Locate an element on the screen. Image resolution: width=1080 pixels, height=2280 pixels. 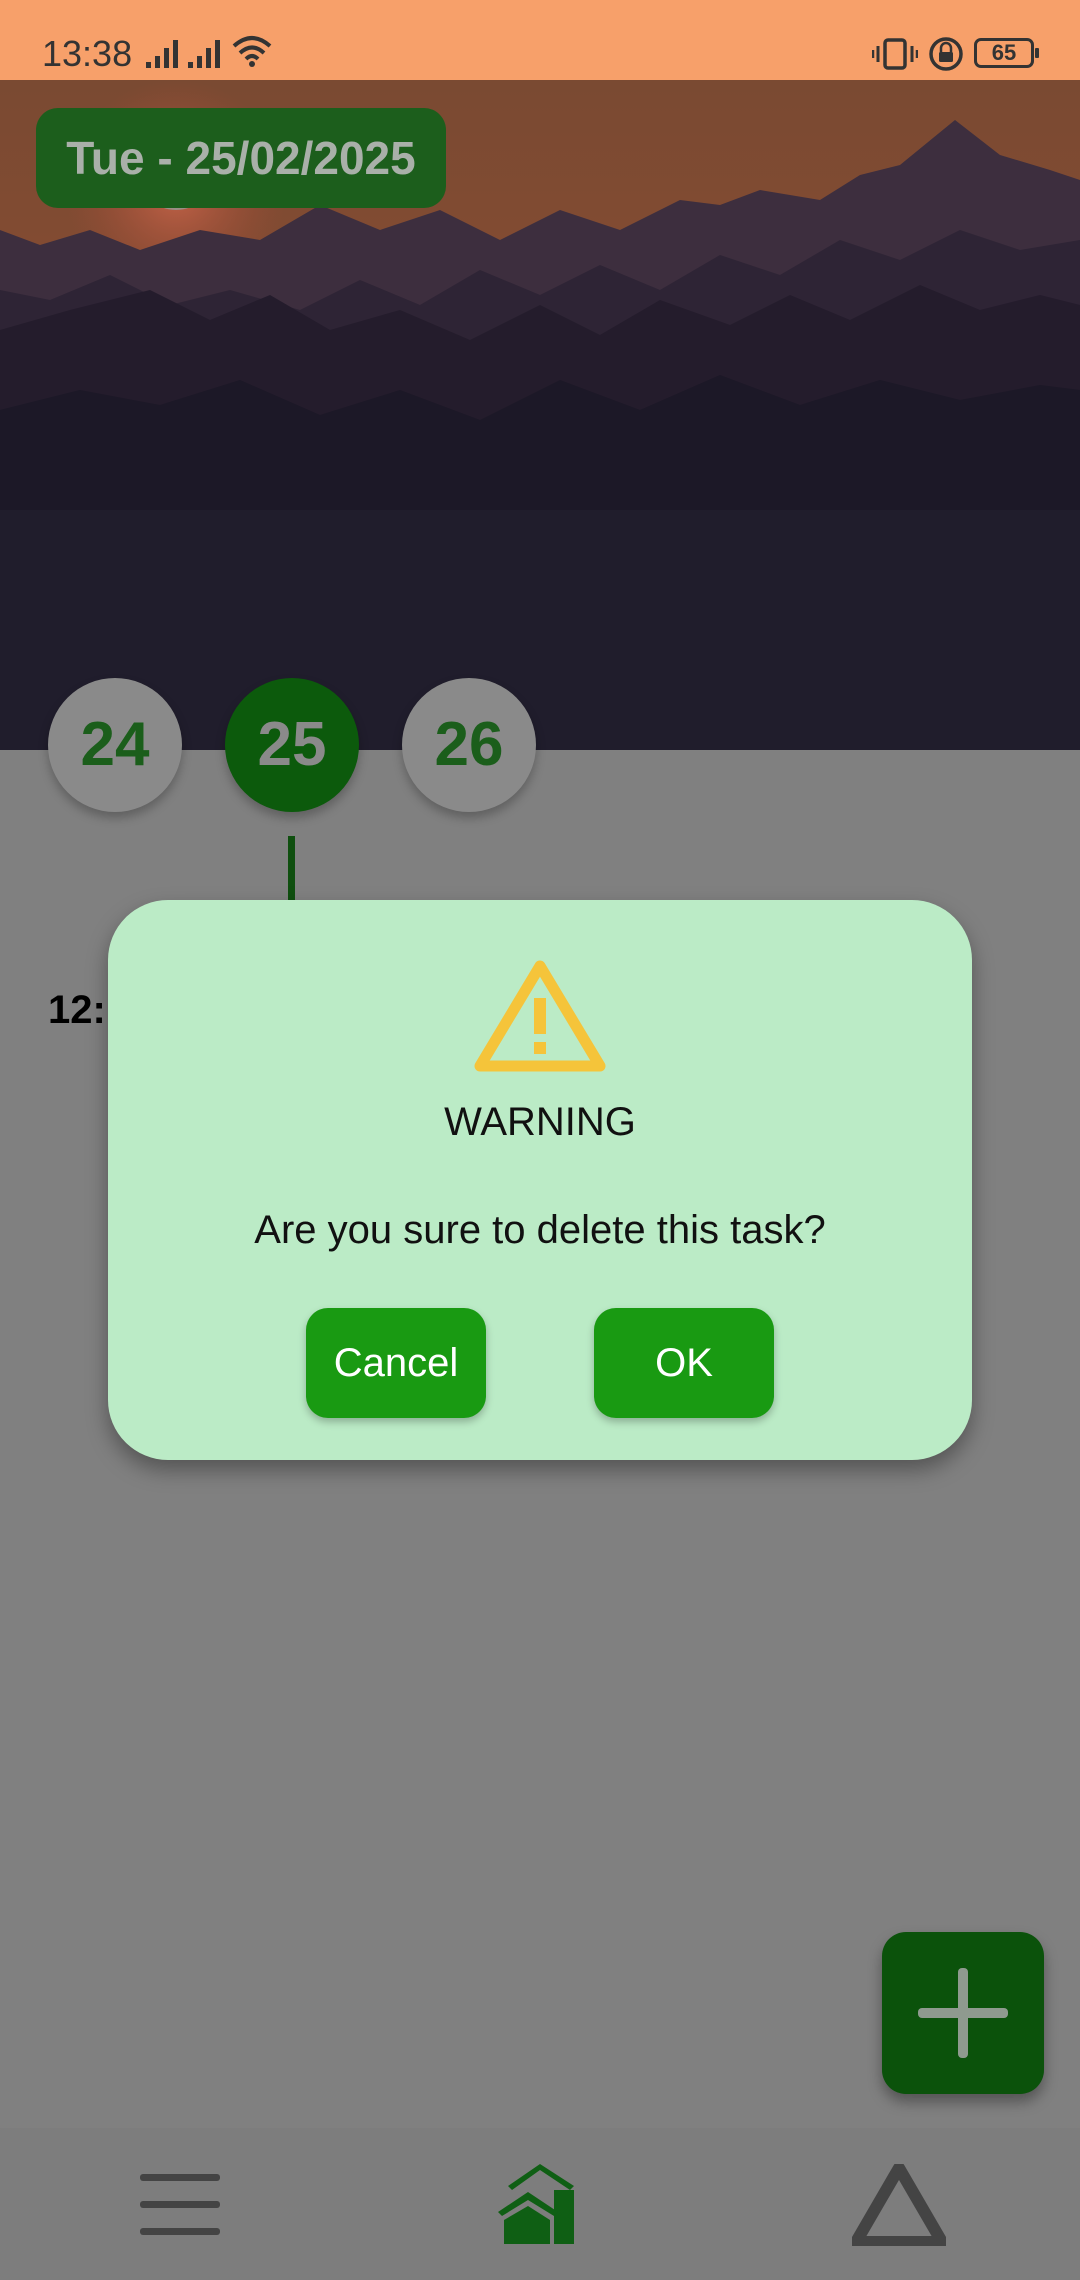
battery-level: 65 is located at coordinates (1004, 52).